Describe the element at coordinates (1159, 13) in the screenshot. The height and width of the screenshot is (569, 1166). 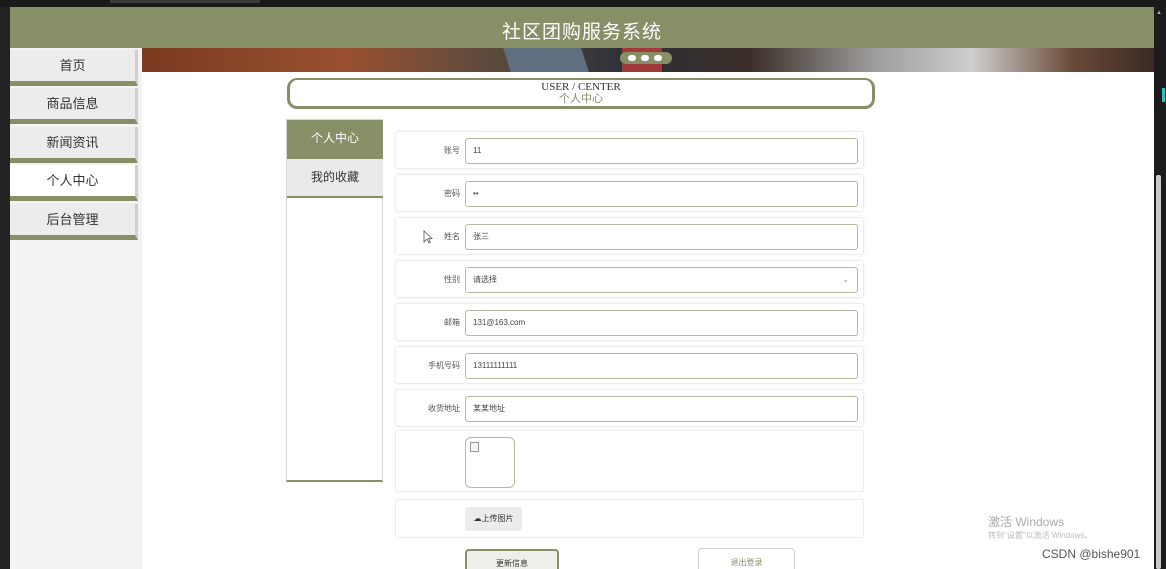
I see `scroll-up-arrow-icon: ▲` at that location.